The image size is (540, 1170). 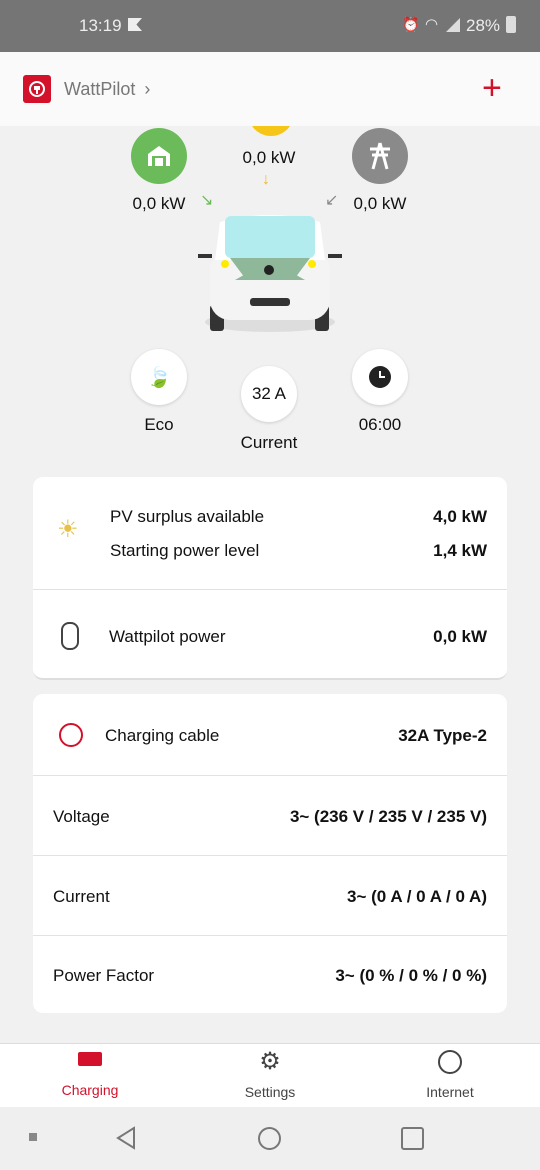 What do you see at coordinates (483, 25) in the screenshot?
I see `battery-text: 28%` at bounding box center [483, 25].